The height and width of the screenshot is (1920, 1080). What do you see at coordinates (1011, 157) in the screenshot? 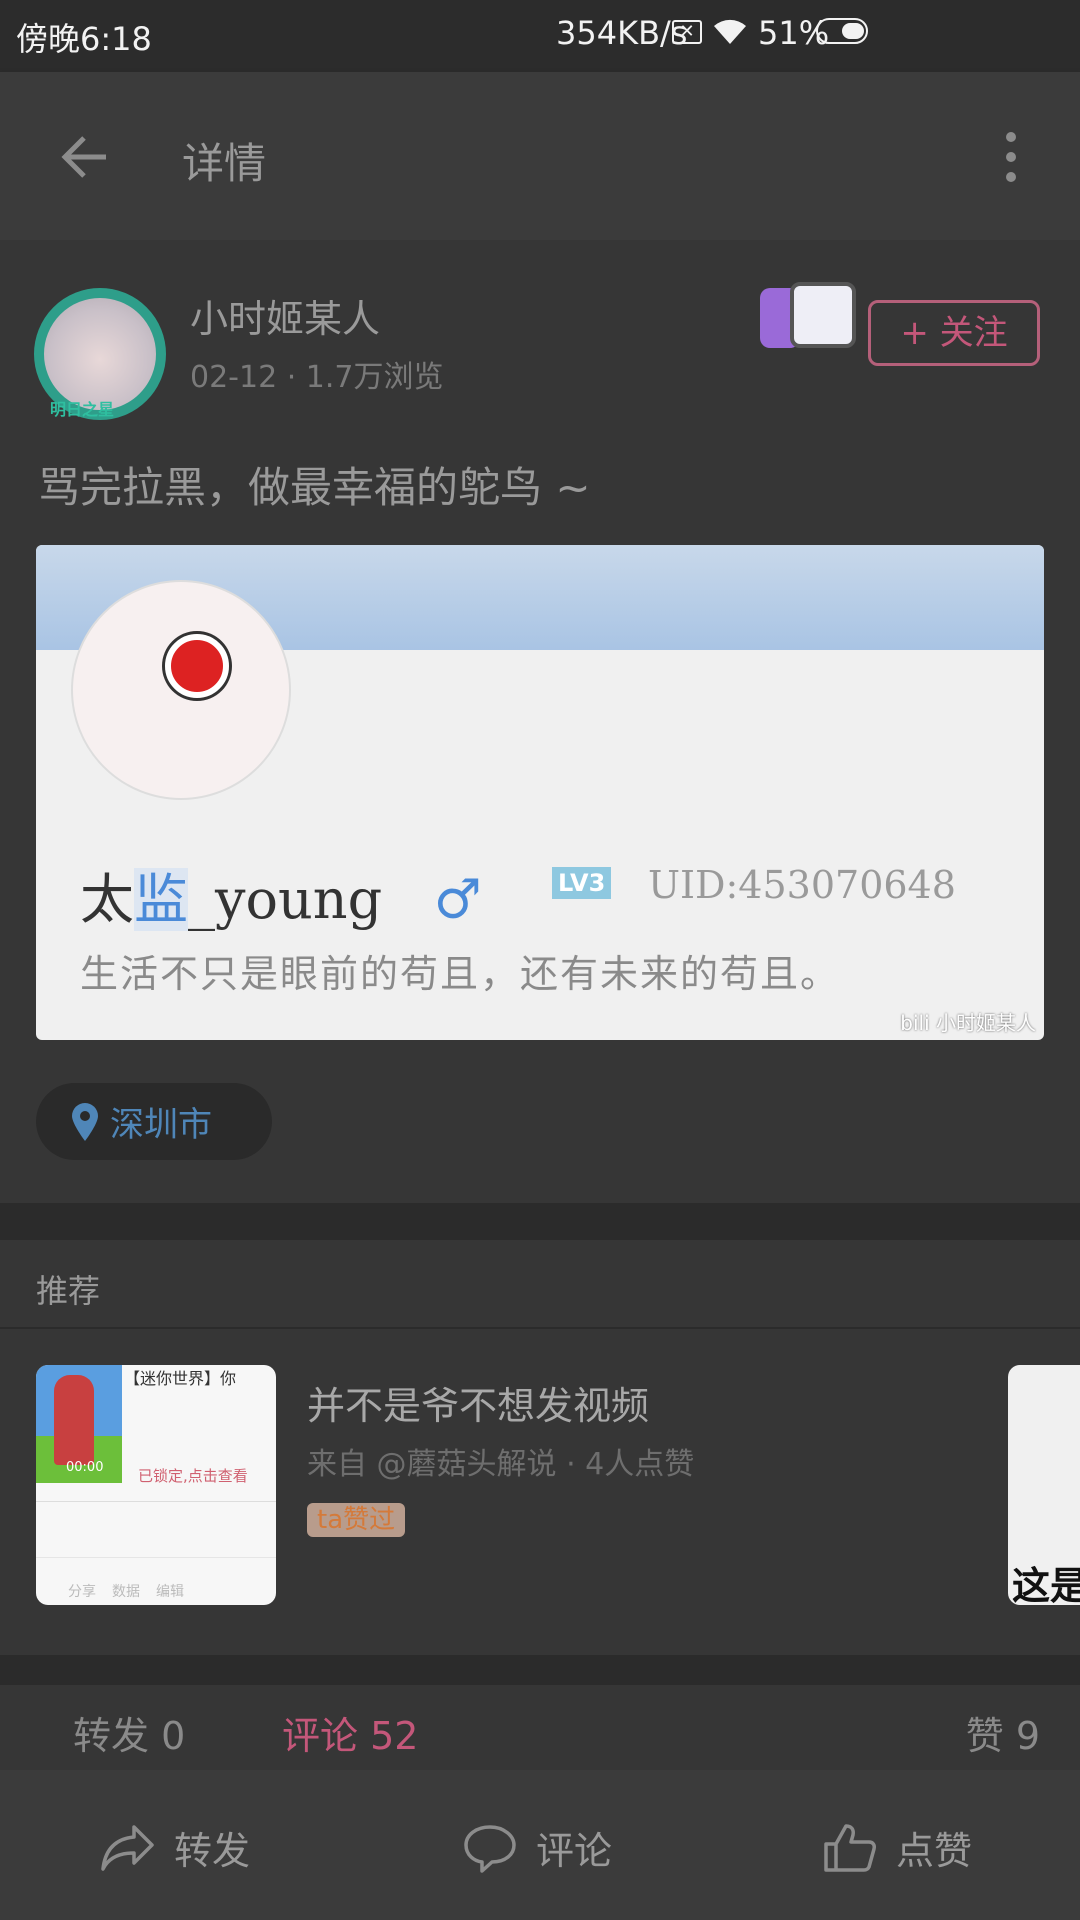
I see `more-menu-icon` at bounding box center [1011, 157].